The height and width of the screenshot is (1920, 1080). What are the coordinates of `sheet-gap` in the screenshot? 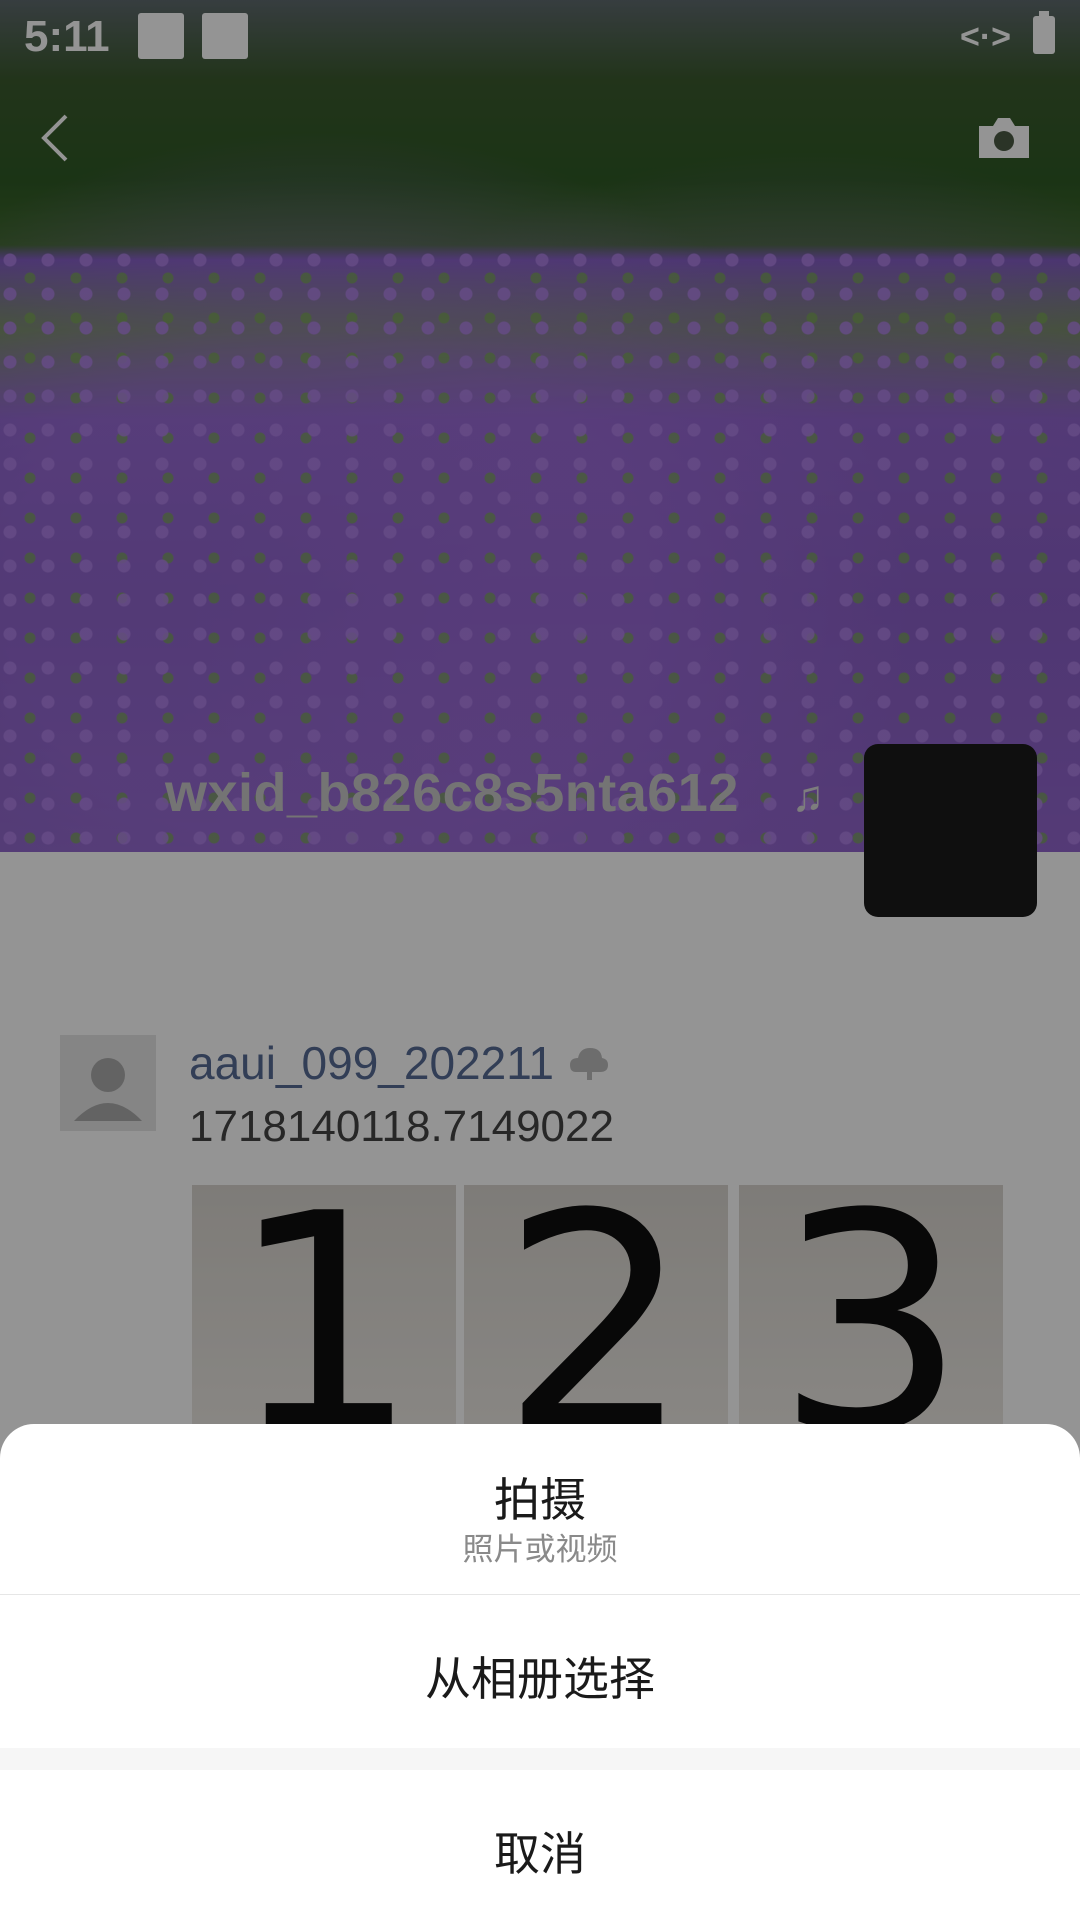 It's located at (540, 1759).